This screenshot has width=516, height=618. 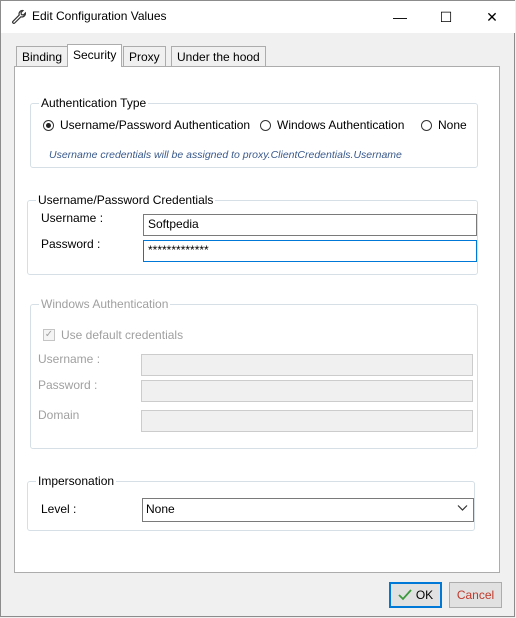 I want to click on tab-binding: Binding, so click(x=42, y=56).